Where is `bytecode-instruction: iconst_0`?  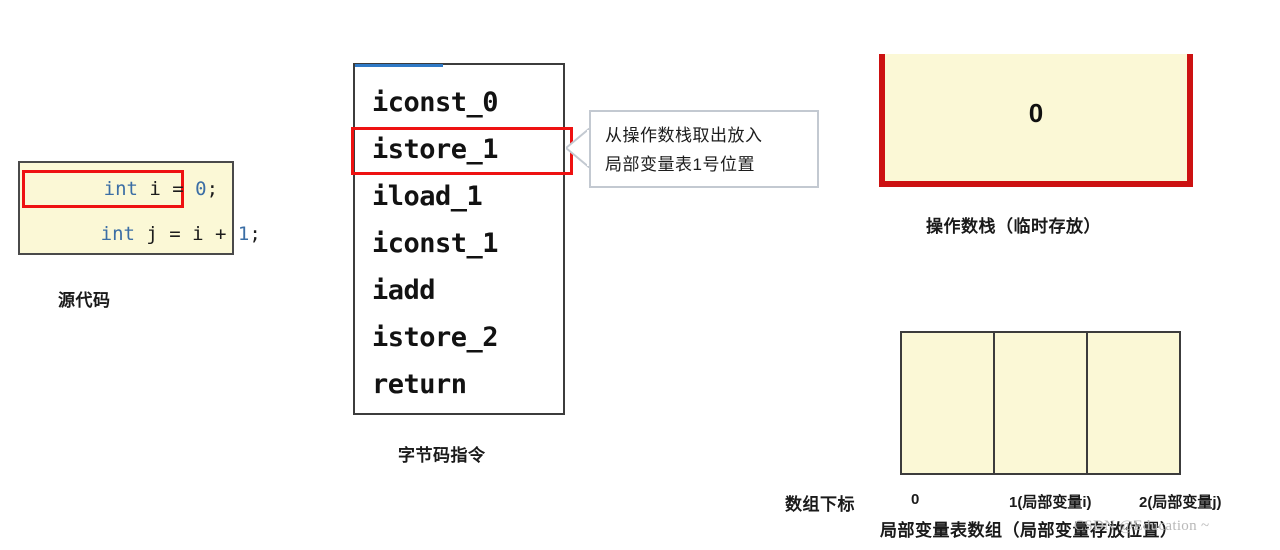 bytecode-instruction: iconst_0 is located at coordinates (435, 102).